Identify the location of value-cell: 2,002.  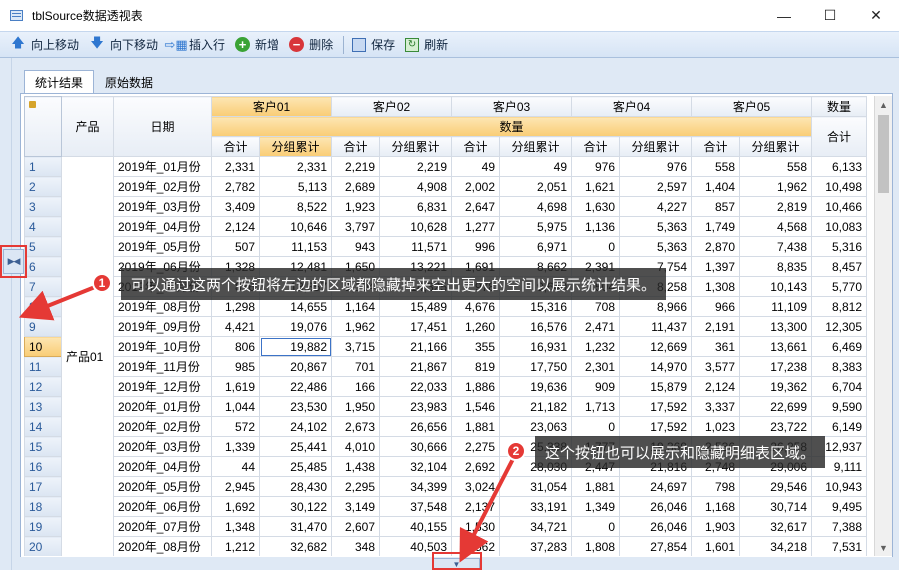
(475, 186).